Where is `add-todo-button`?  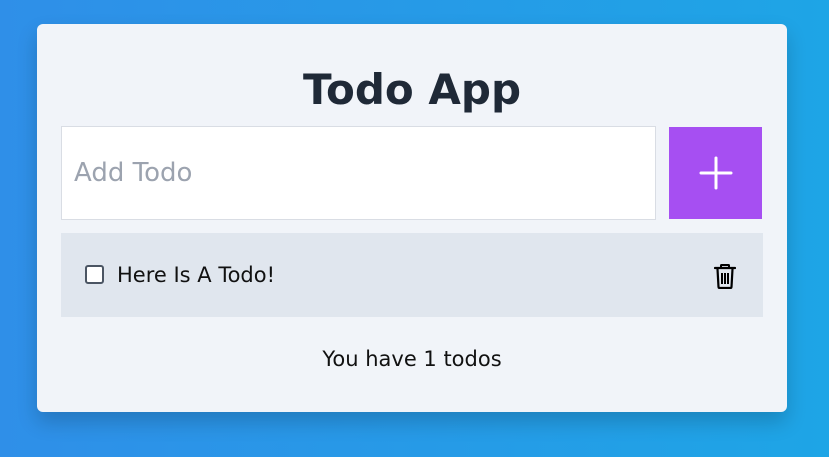 add-todo-button is located at coordinates (715, 173).